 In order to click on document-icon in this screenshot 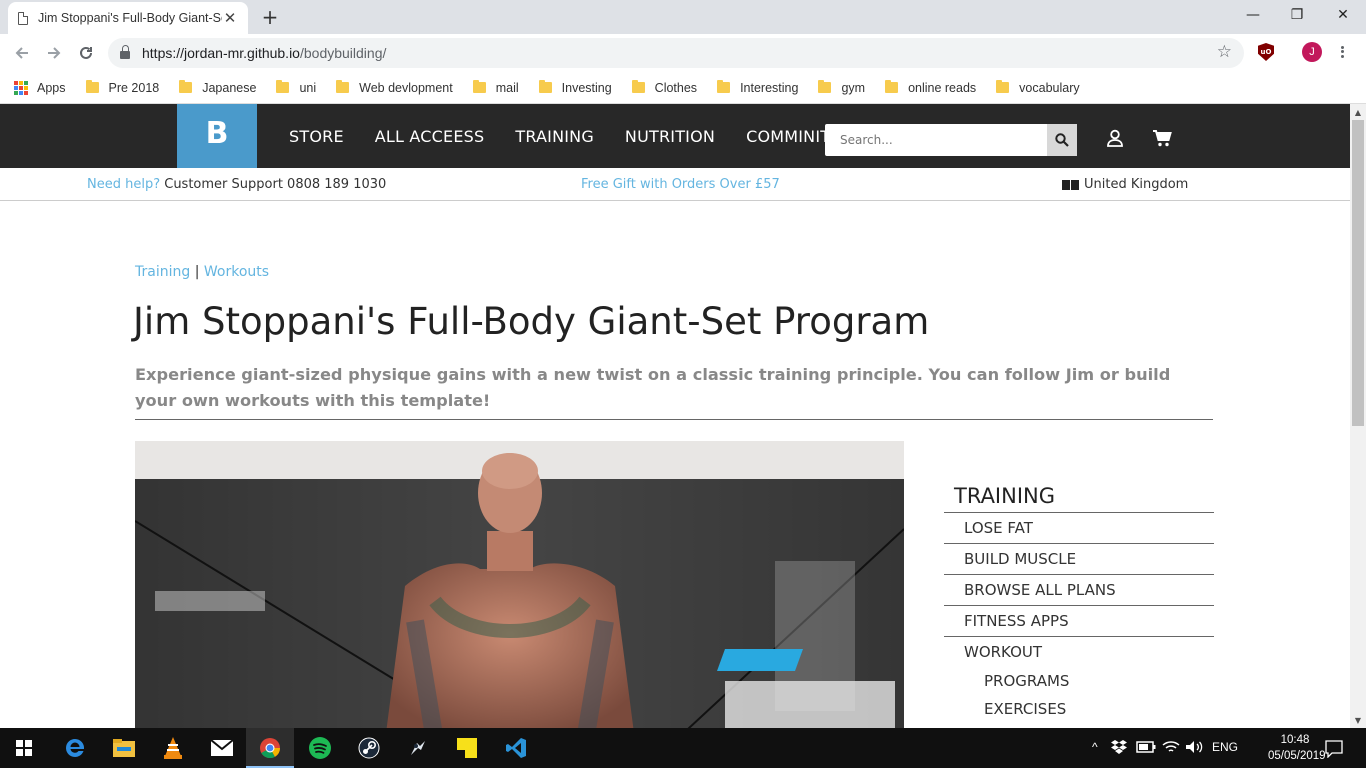, I will do `click(23, 18)`.